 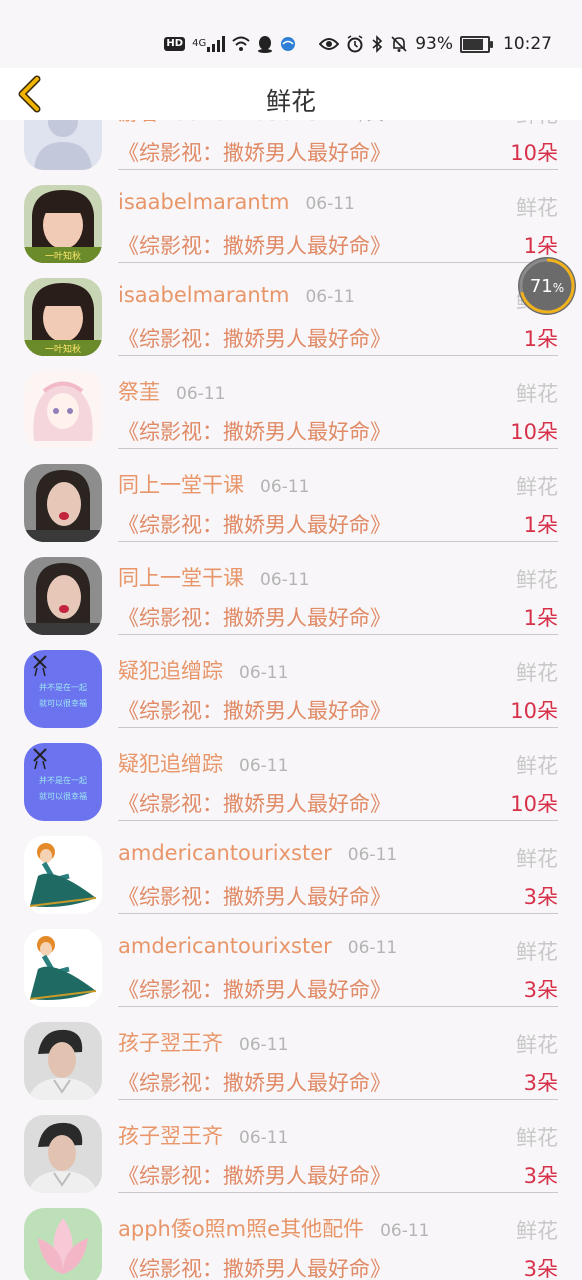 I want to click on clock-time: 10:27, so click(x=527, y=44).